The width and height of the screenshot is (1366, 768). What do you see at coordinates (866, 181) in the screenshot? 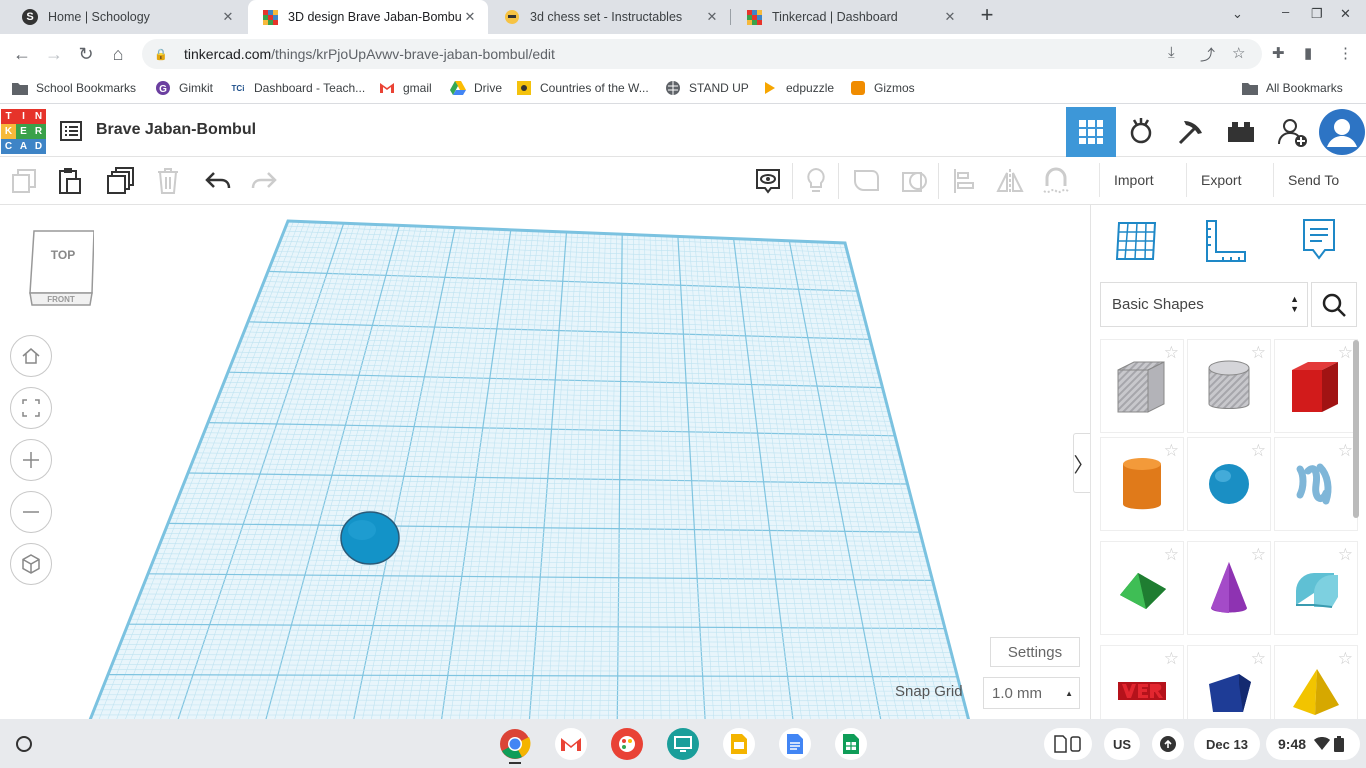
I see `solid-button` at bounding box center [866, 181].